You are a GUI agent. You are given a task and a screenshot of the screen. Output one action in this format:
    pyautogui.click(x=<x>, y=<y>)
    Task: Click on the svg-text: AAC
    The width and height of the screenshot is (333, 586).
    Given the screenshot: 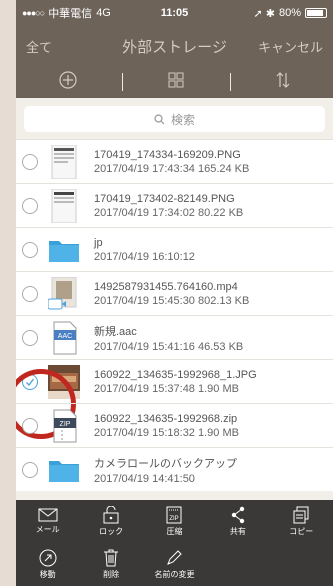 What is the action you would take?
    pyautogui.click(x=65, y=336)
    